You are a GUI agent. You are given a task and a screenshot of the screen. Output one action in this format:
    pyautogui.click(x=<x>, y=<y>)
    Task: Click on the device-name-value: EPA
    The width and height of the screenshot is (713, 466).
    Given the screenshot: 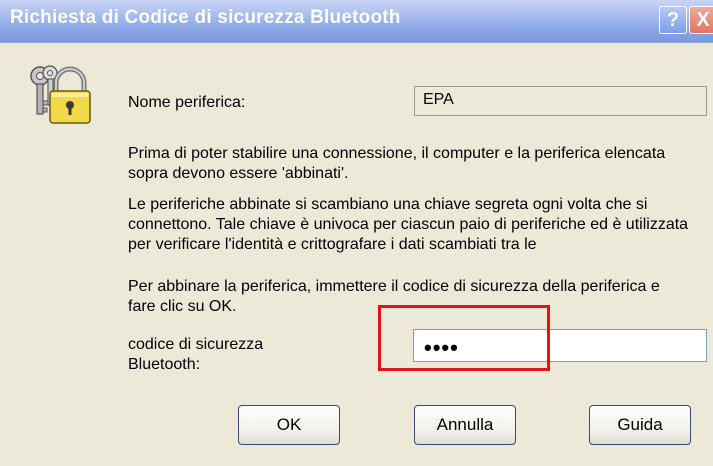 What is the action you would take?
    pyautogui.click(x=438, y=99)
    